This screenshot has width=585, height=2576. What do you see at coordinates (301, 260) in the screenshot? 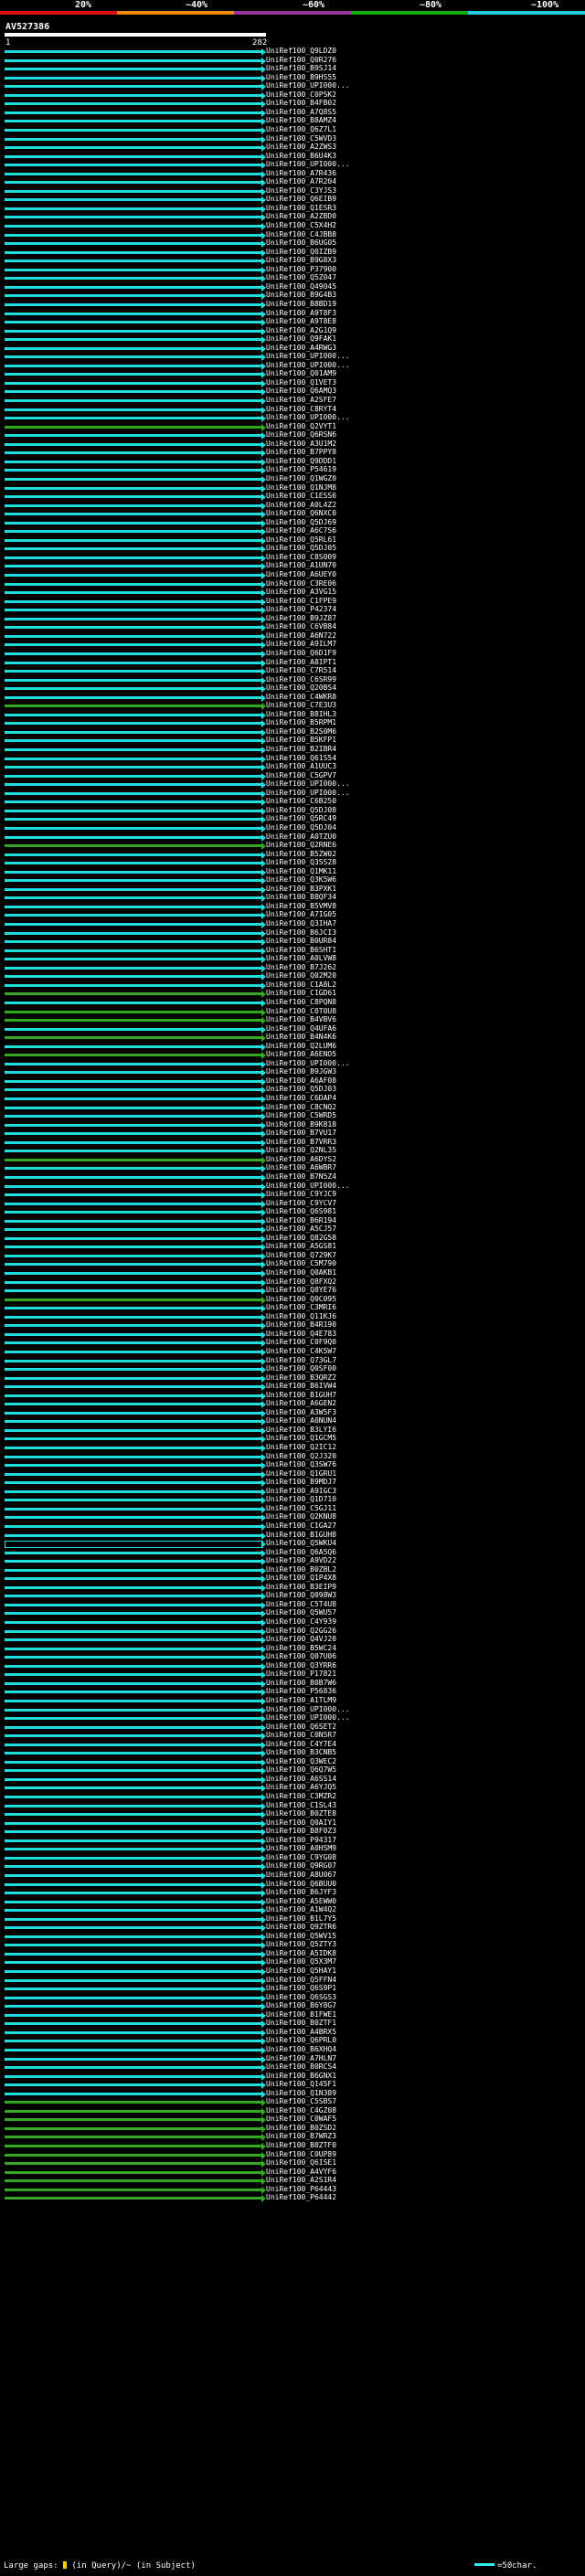
I see `hit-label: UniRef100_B9G8X3` at bounding box center [301, 260].